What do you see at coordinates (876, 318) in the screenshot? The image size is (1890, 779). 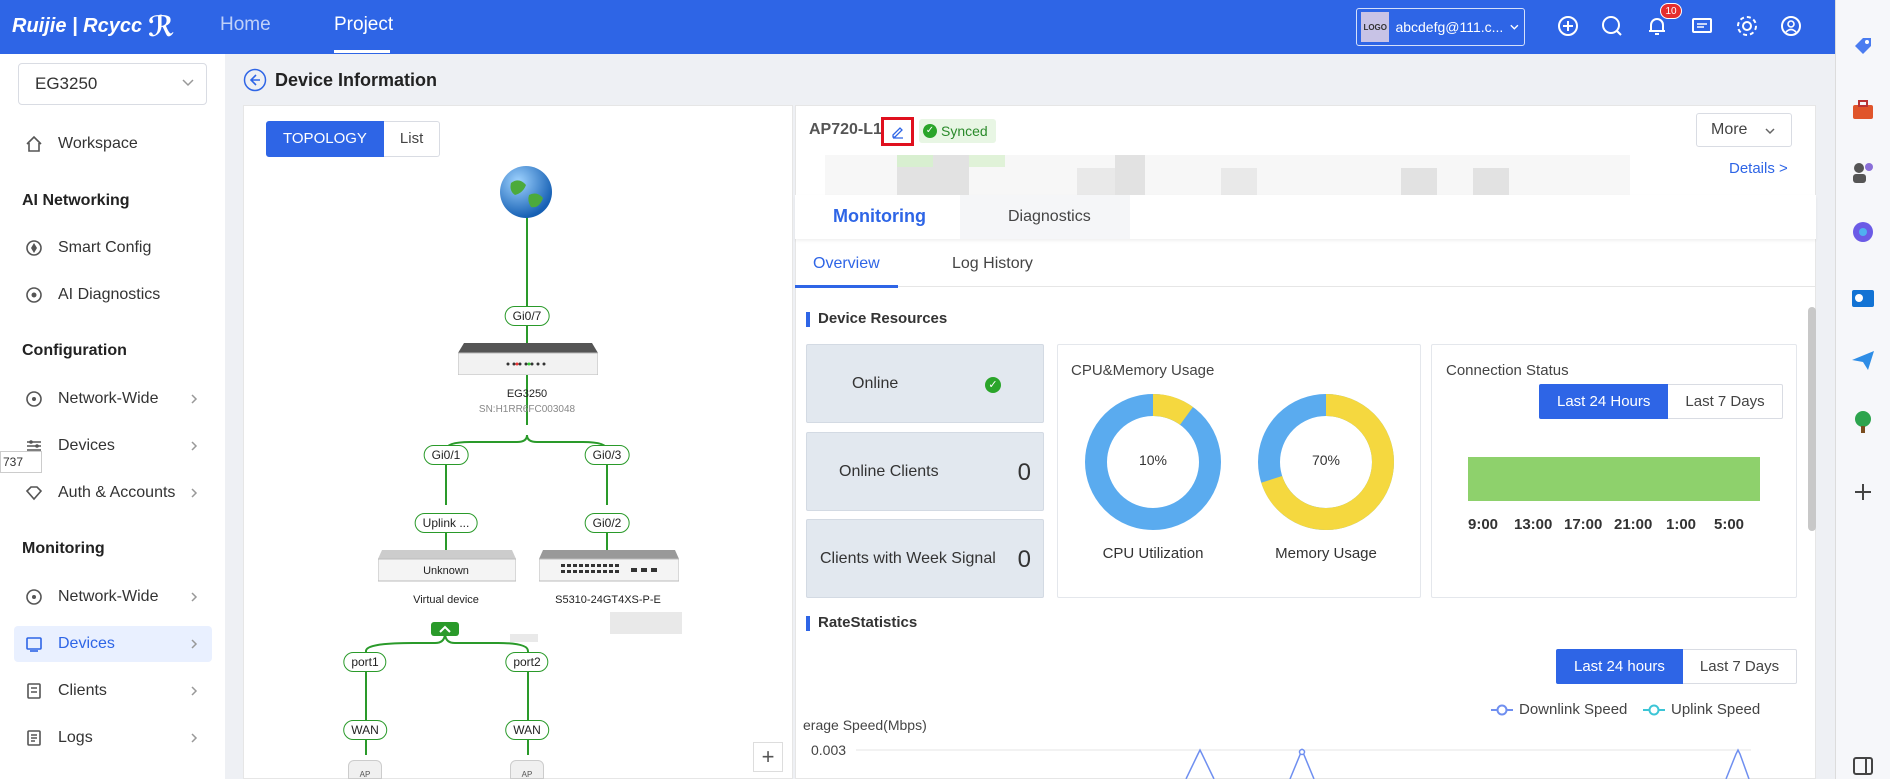 I see `device-resources-heading: Device Resources` at bounding box center [876, 318].